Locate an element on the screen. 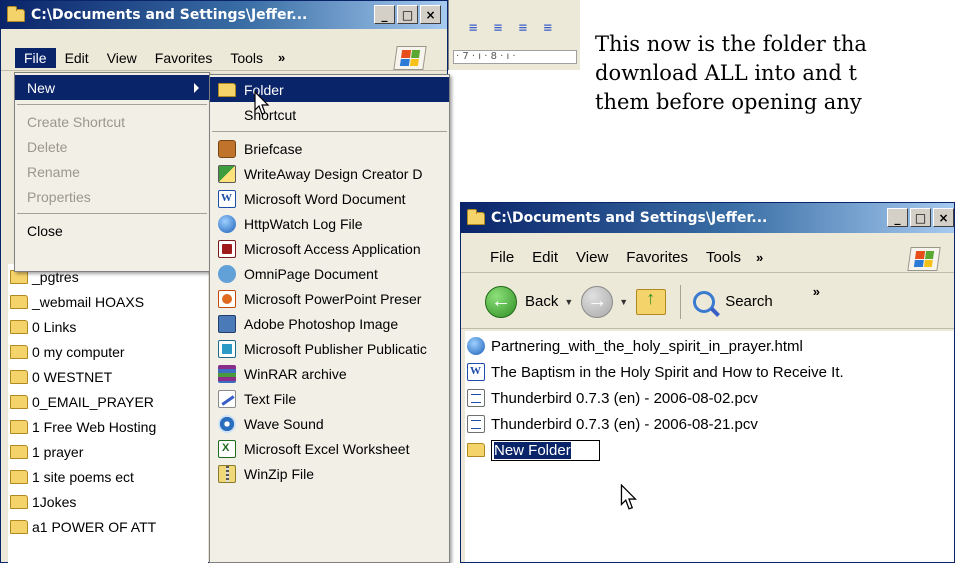 The width and height of the screenshot is (955, 563). new-submenu-item-httpwatch-log-file: HttpWatch Log File is located at coordinates (329, 223).